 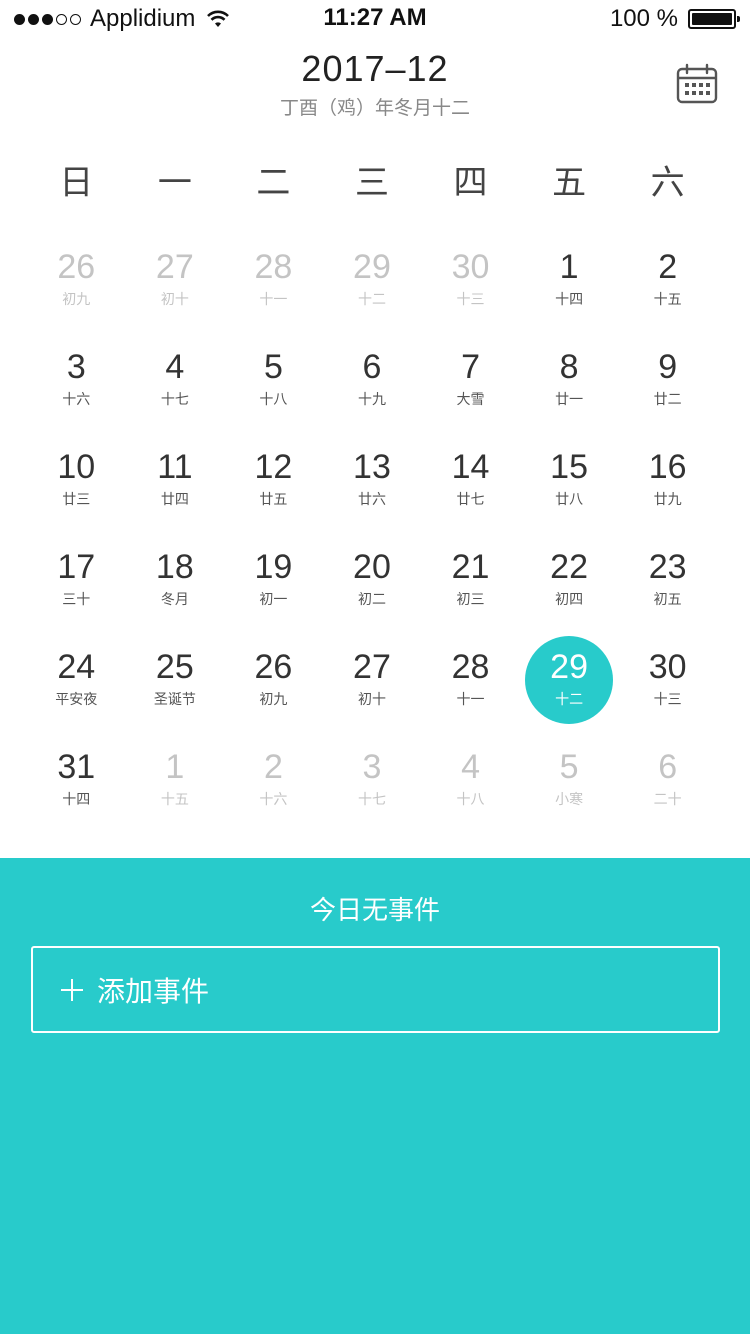 What do you see at coordinates (372, 786) in the screenshot?
I see `day-cell: 3 十七` at bounding box center [372, 786].